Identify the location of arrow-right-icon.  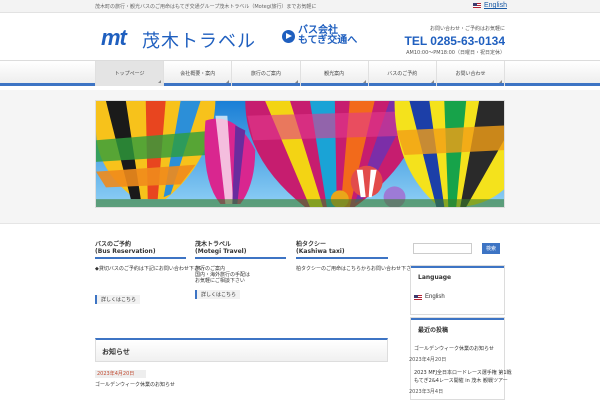
(288, 36).